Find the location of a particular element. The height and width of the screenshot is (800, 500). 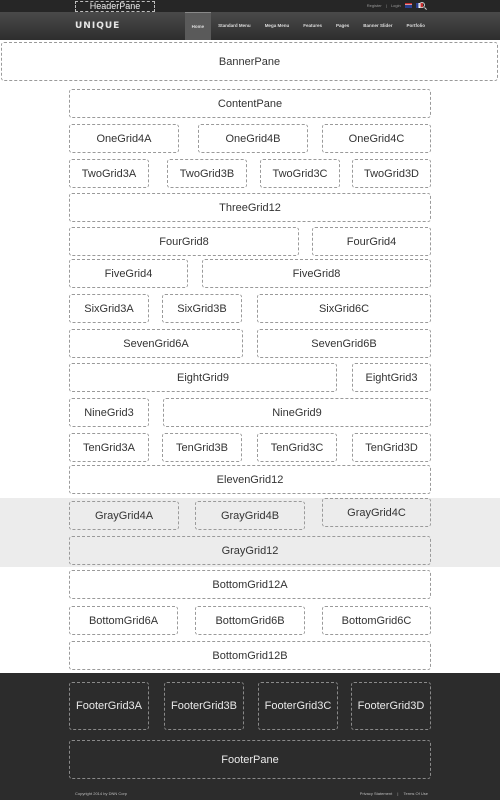

footer-grid-3a-pane: FooterGrid3A is located at coordinates (109, 706).